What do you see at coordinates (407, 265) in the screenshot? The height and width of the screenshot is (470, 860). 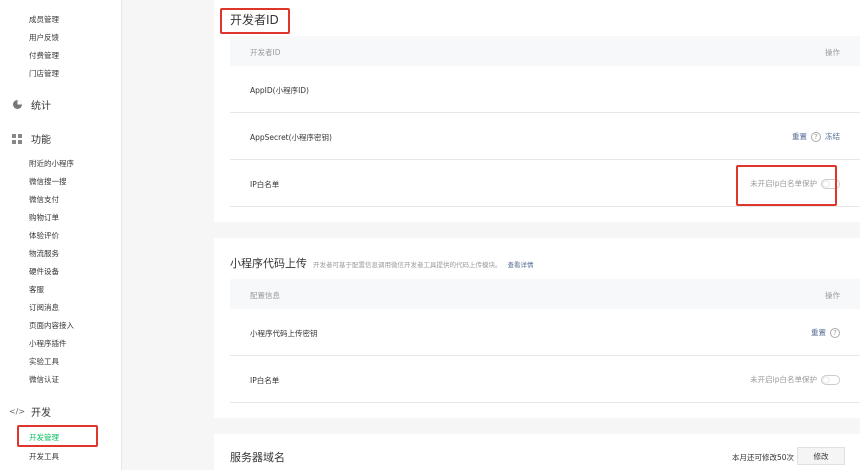 I see `section-desc: 开发者可基于配置信息调用微信开发者工具提供的代码上传模块。` at bounding box center [407, 265].